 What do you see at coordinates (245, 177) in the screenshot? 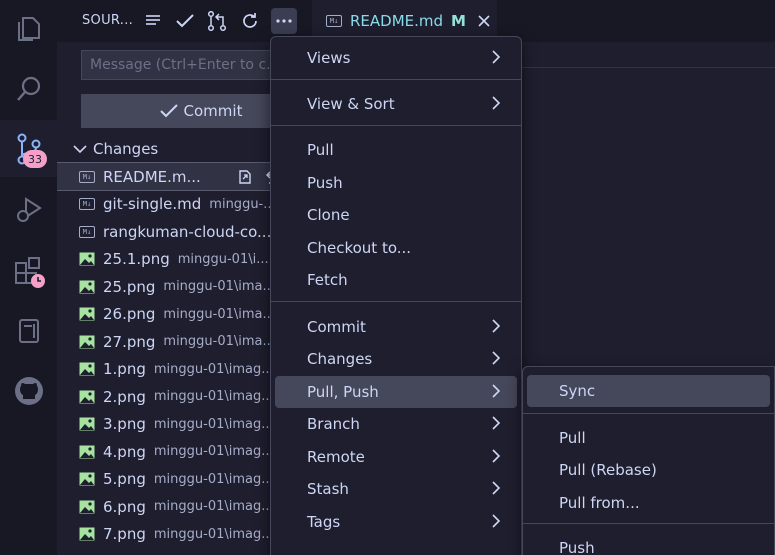
I see `open-file-icon` at bounding box center [245, 177].